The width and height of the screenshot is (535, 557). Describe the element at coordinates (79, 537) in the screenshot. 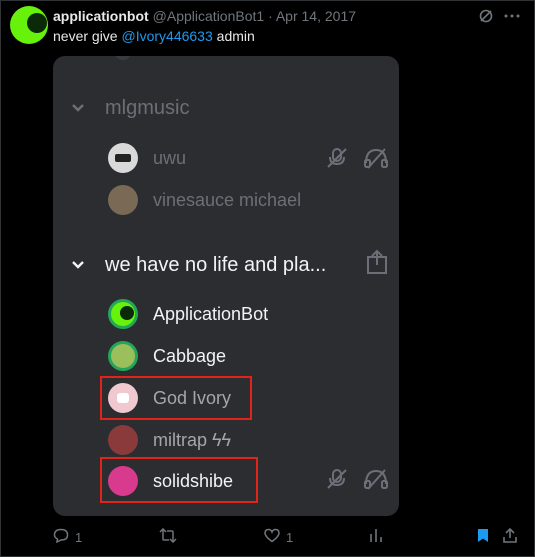

I see `reply-count: 1` at that location.